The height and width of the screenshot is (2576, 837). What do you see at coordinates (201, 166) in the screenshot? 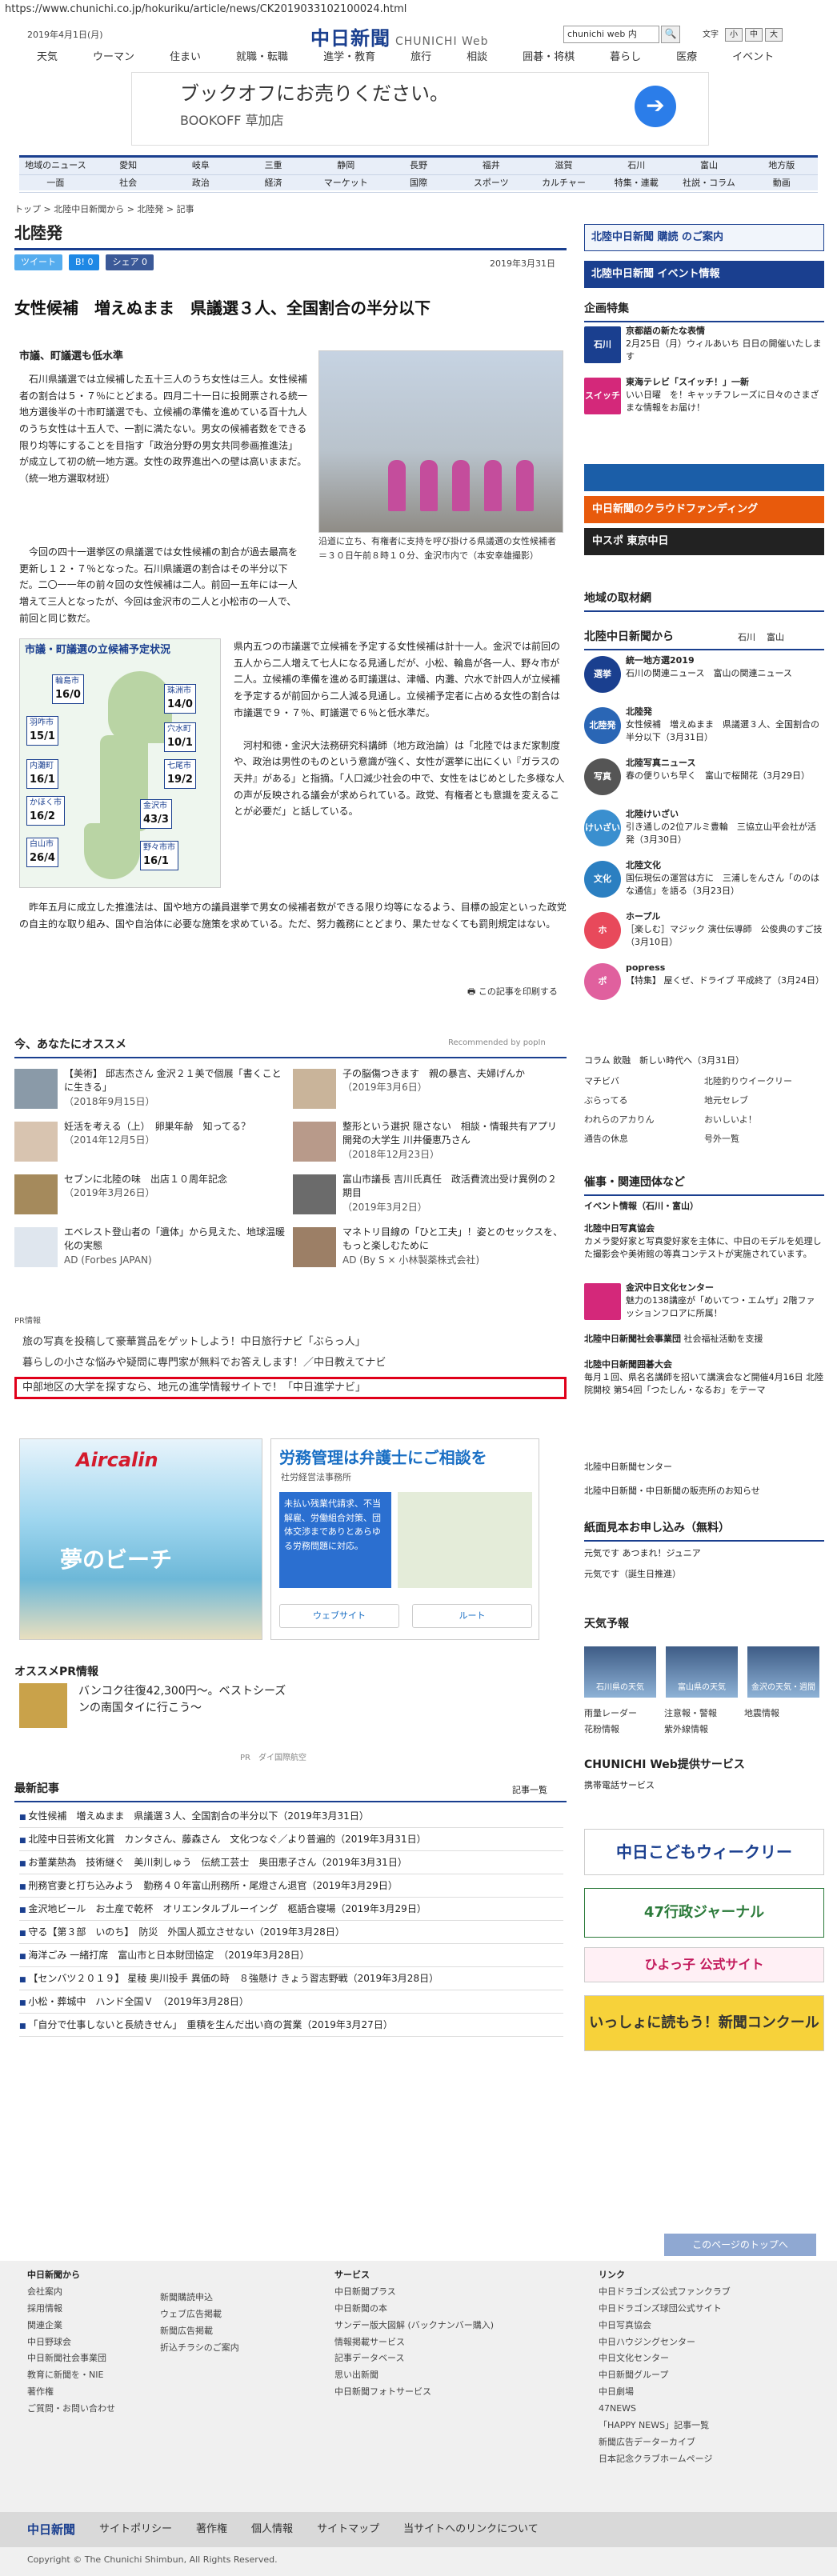
I see `nav2-gifu: 岐阜` at bounding box center [201, 166].